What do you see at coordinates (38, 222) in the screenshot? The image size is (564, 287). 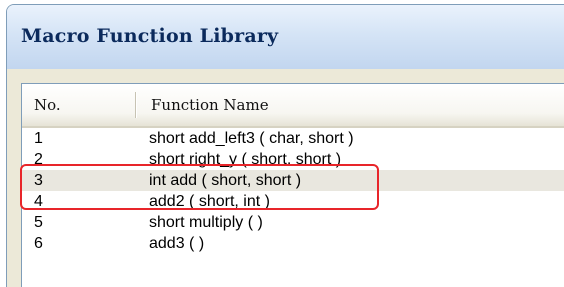 I see `row-number: 5` at bounding box center [38, 222].